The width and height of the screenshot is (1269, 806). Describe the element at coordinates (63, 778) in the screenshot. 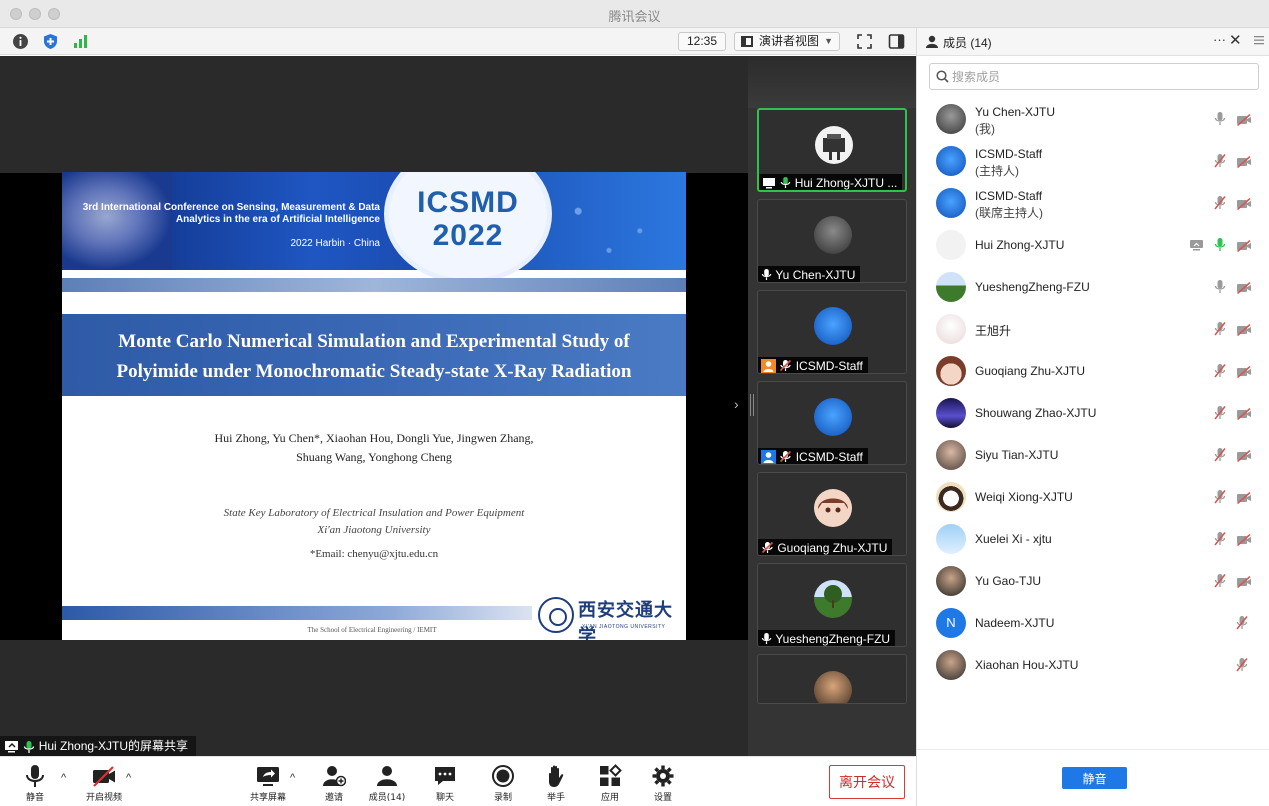

I see `audio-options-caret-icon: ^` at that location.